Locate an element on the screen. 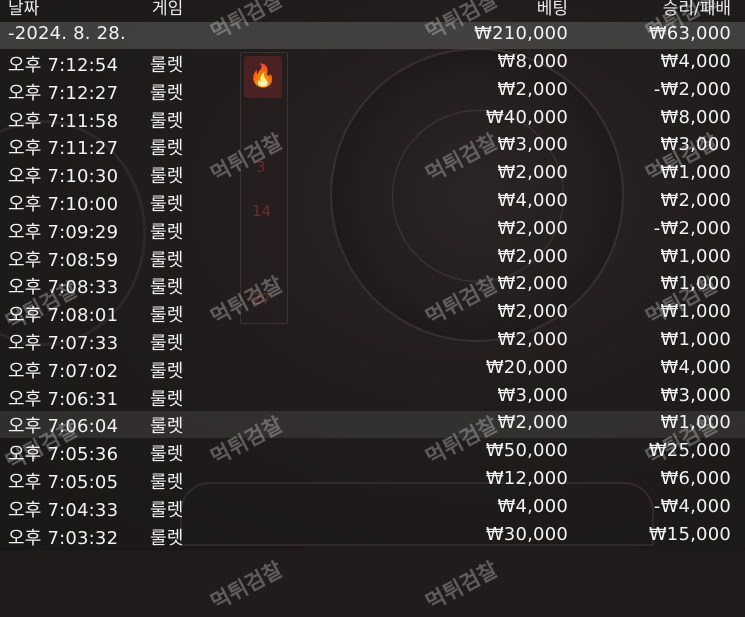  table-row: 오후 7:05:05 룰렛 ₩12,000 ₩6,000 is located at coordinates (372, 480).